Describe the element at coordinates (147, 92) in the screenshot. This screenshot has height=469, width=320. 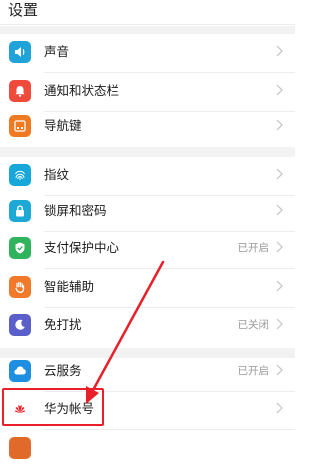
I see `settings-item-notifications: 通知和状态栏` at that location.